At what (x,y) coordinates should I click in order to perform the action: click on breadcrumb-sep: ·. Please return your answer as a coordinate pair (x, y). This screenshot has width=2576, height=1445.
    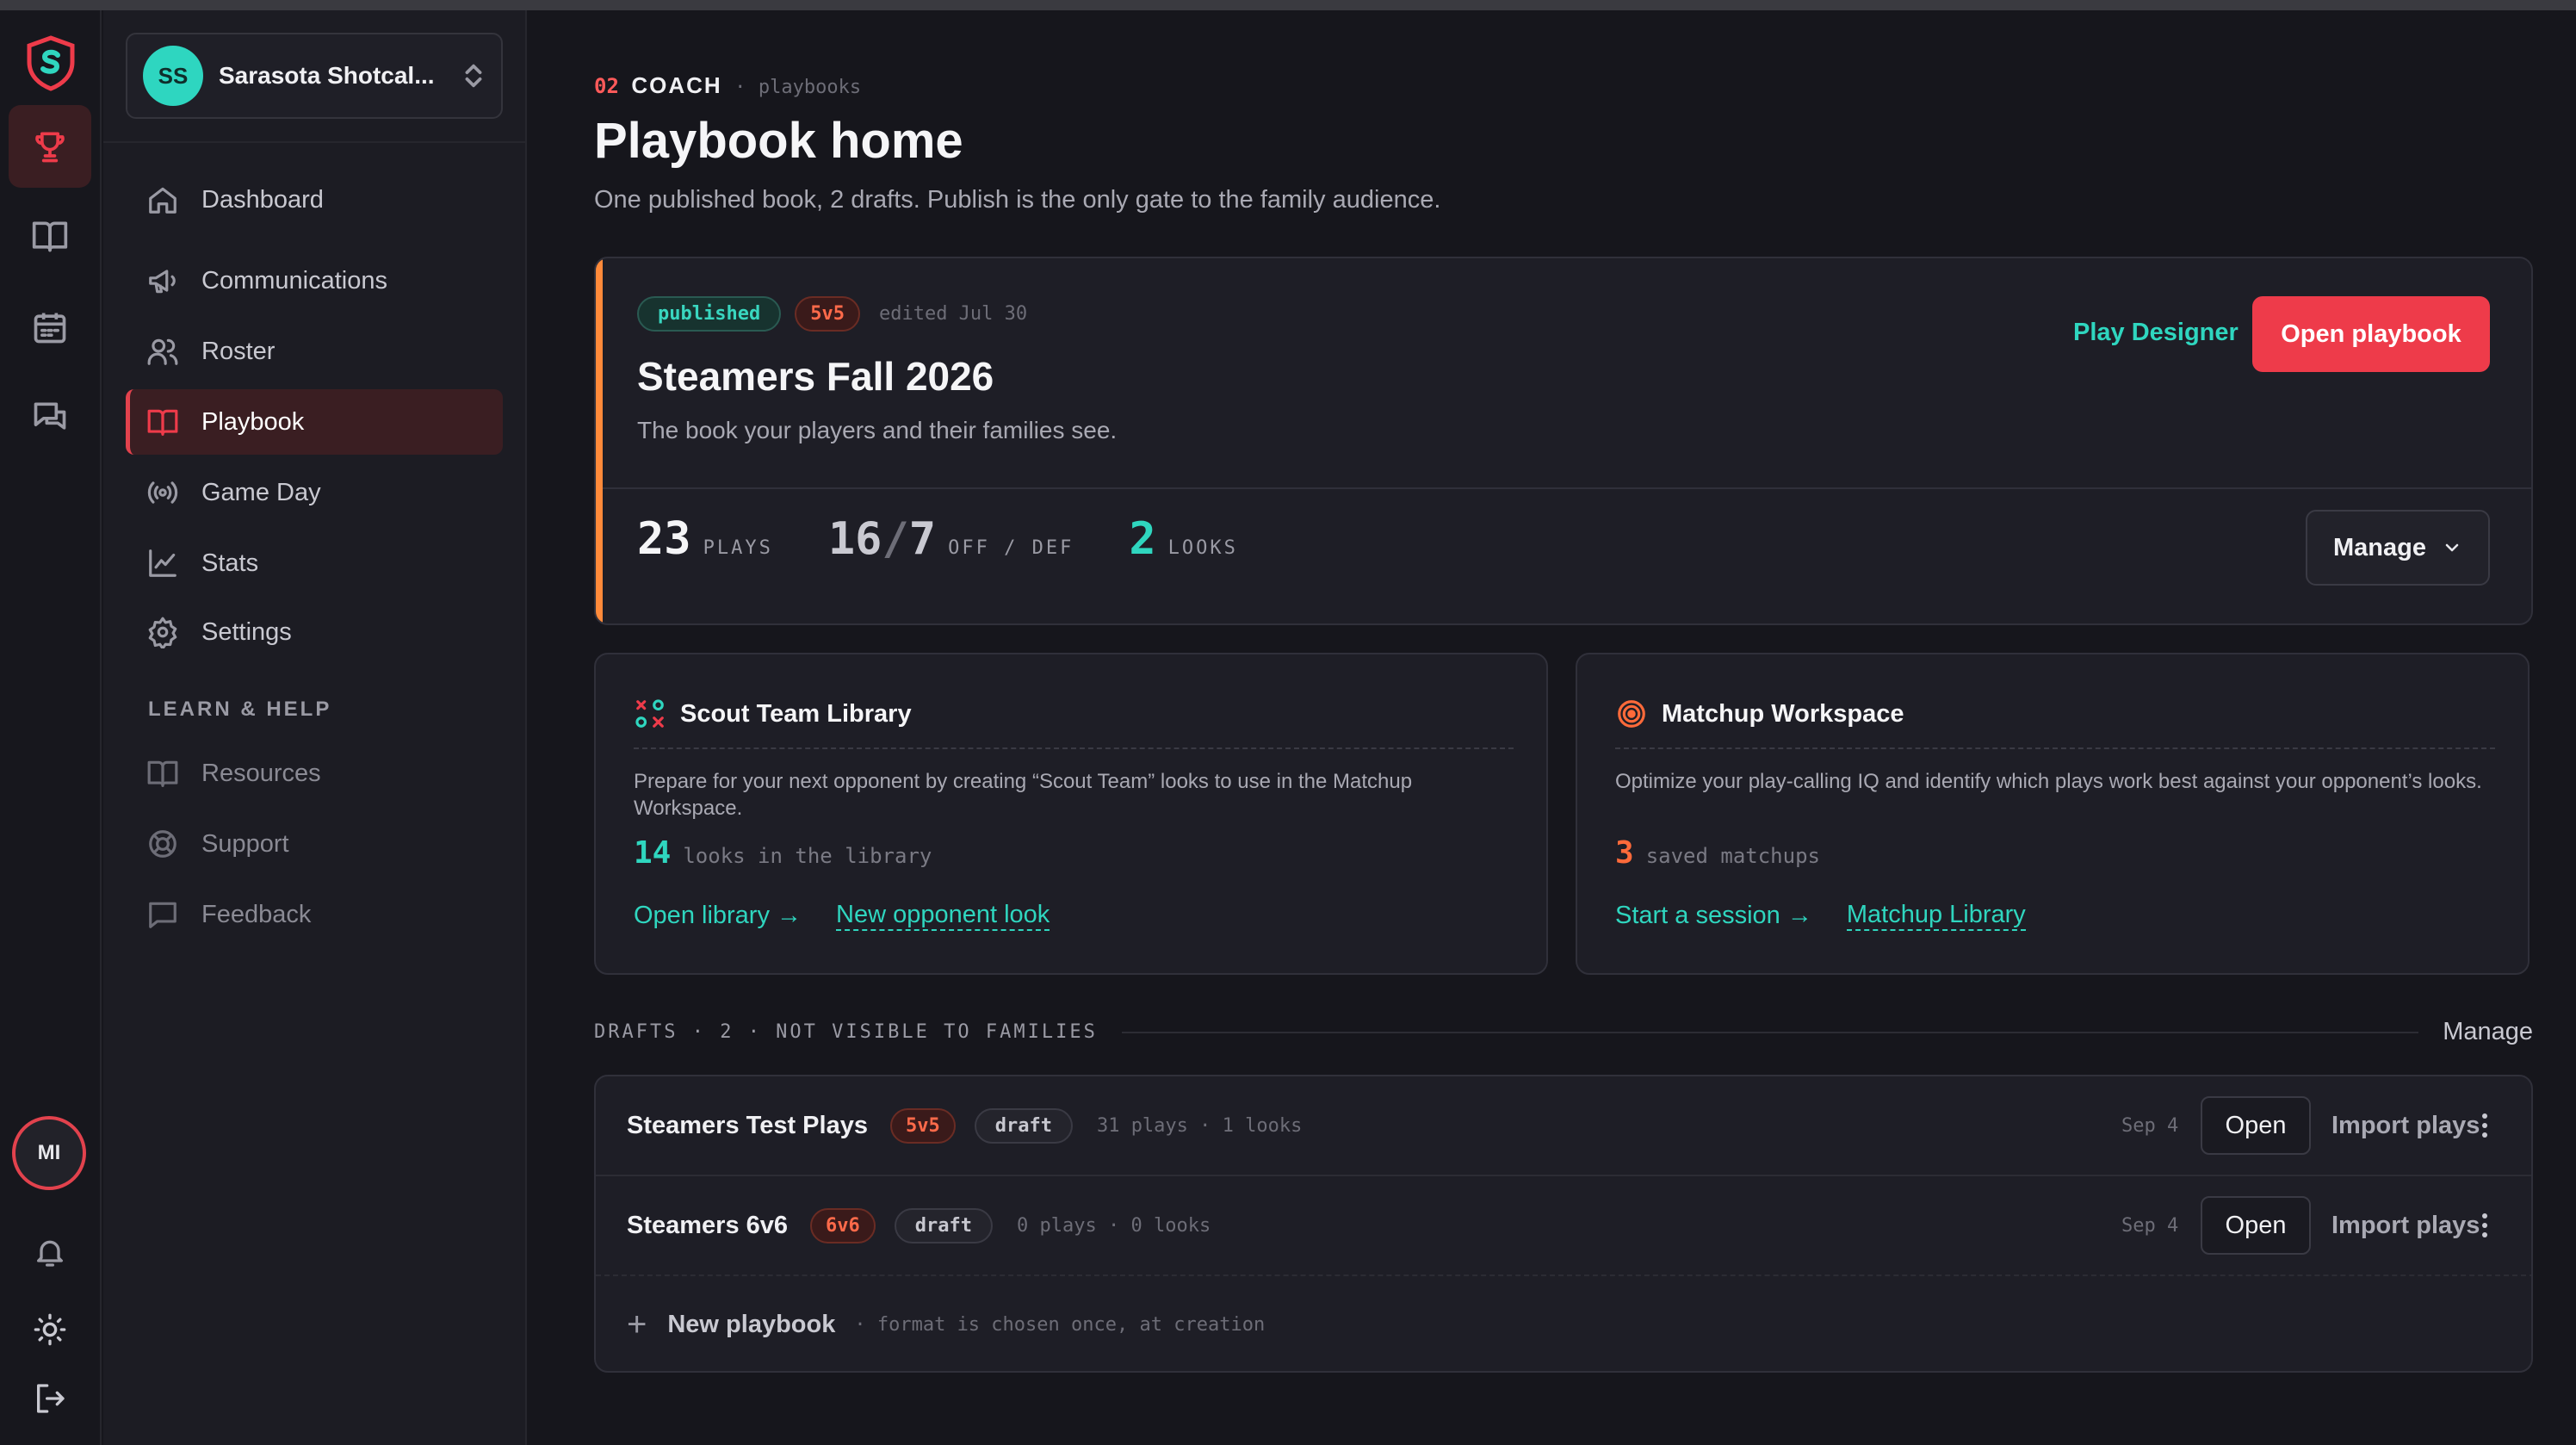
    Looking at the image, I should click on (740, 87).